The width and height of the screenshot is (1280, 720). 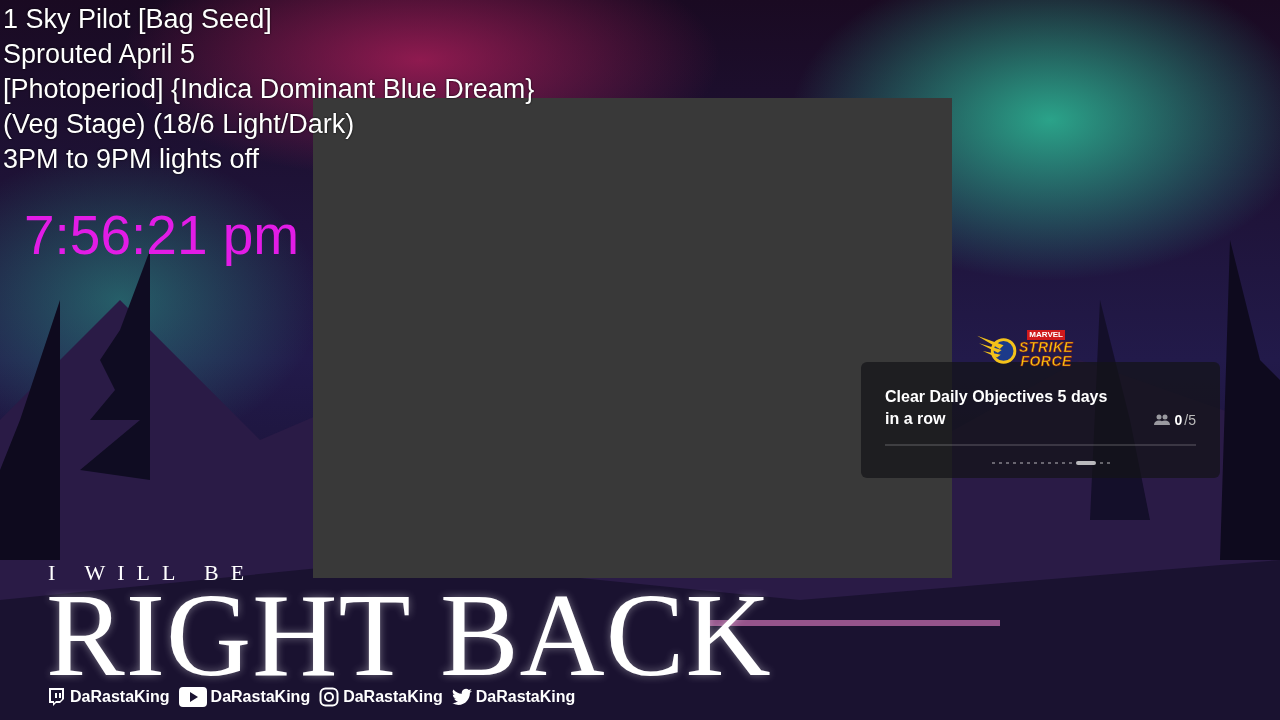 What do you see at coordinates (461, 697) in the screenshot?
I see `bird-icon` at bounding box center [461, 697].